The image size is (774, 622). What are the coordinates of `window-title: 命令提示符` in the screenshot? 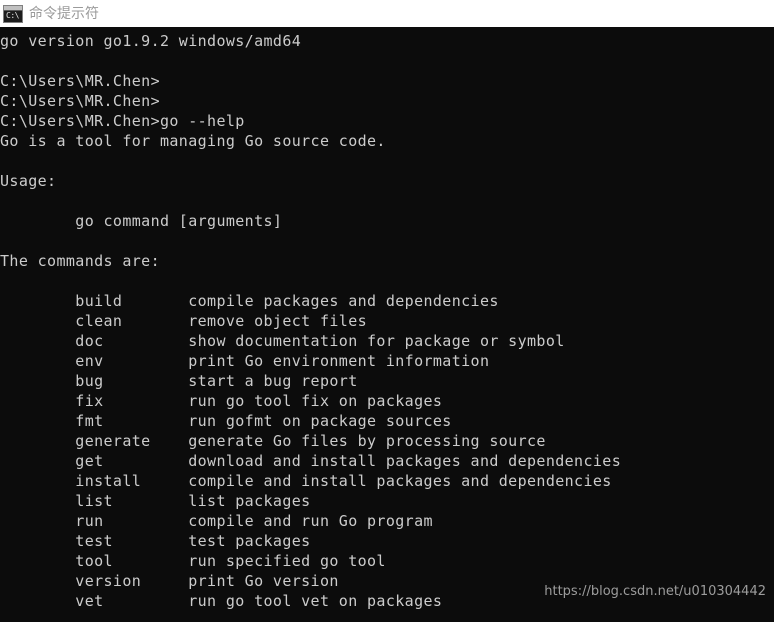 It's located at (64, 13).